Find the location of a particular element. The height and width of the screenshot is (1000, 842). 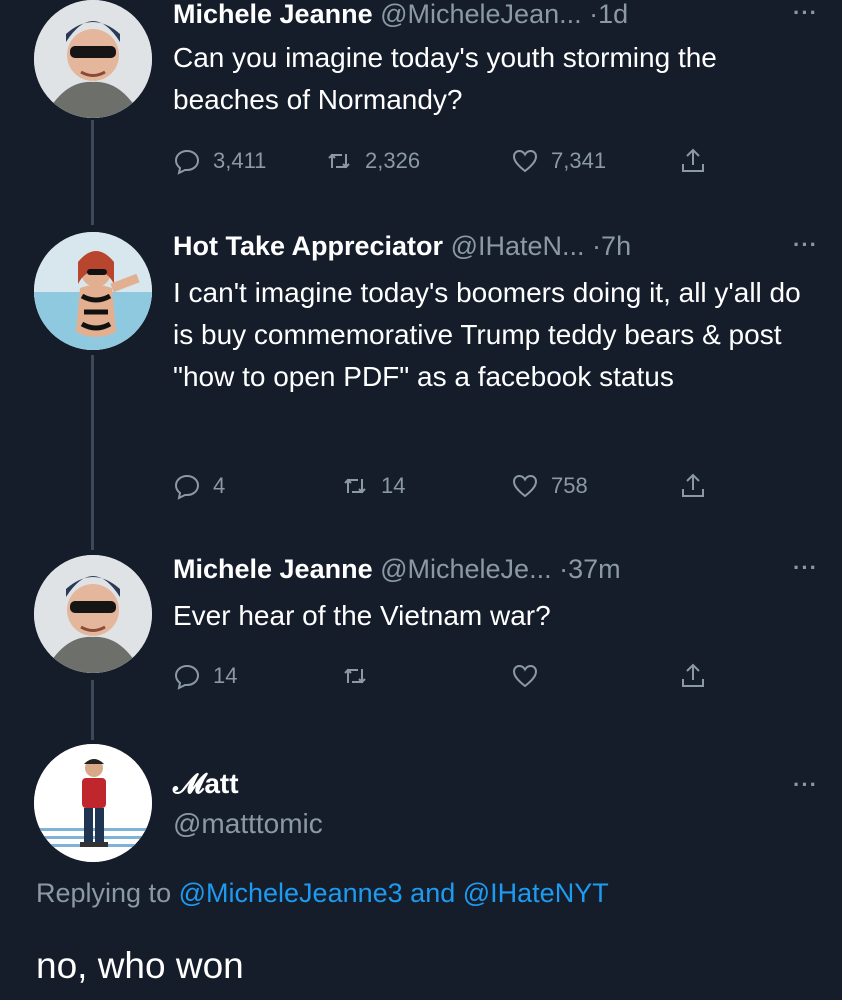

like-button: 758 is located at coordinates (549, 486).